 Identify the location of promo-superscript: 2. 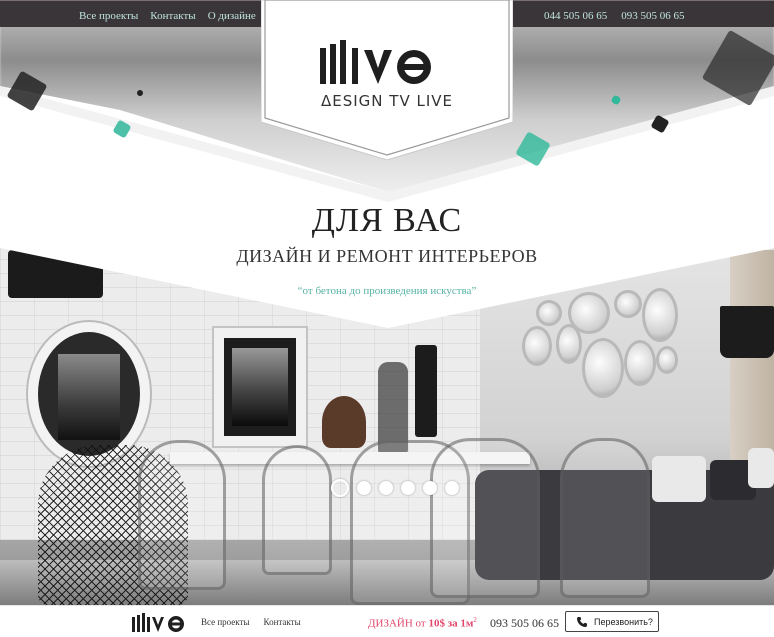
(475, 620).